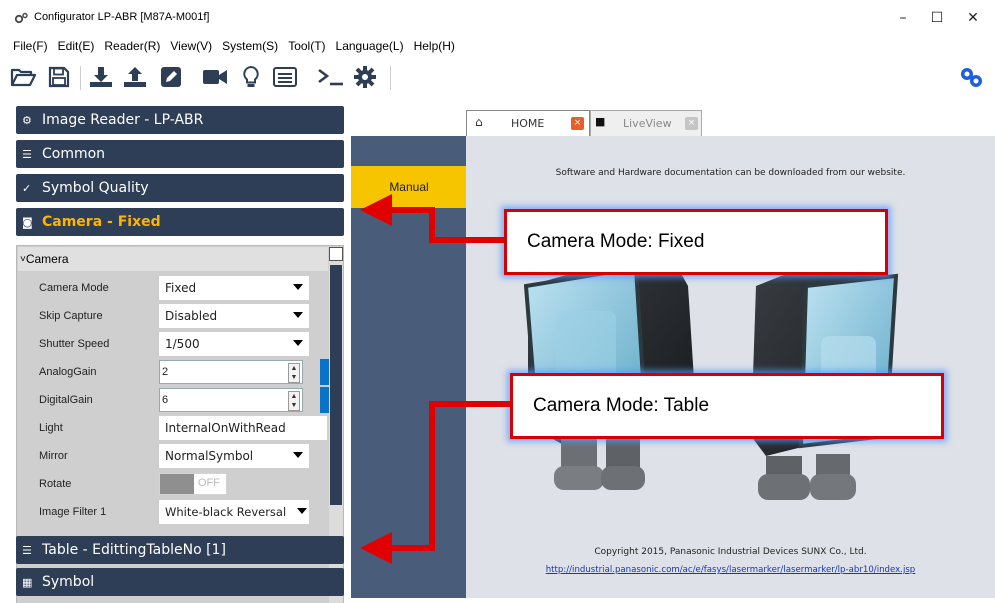 This screenshot has height=603, width=995. Describe the element at coordinates (231, 372) in the screenshot. I see `analog-gain-input: 2 ▲ ▼` at that location.